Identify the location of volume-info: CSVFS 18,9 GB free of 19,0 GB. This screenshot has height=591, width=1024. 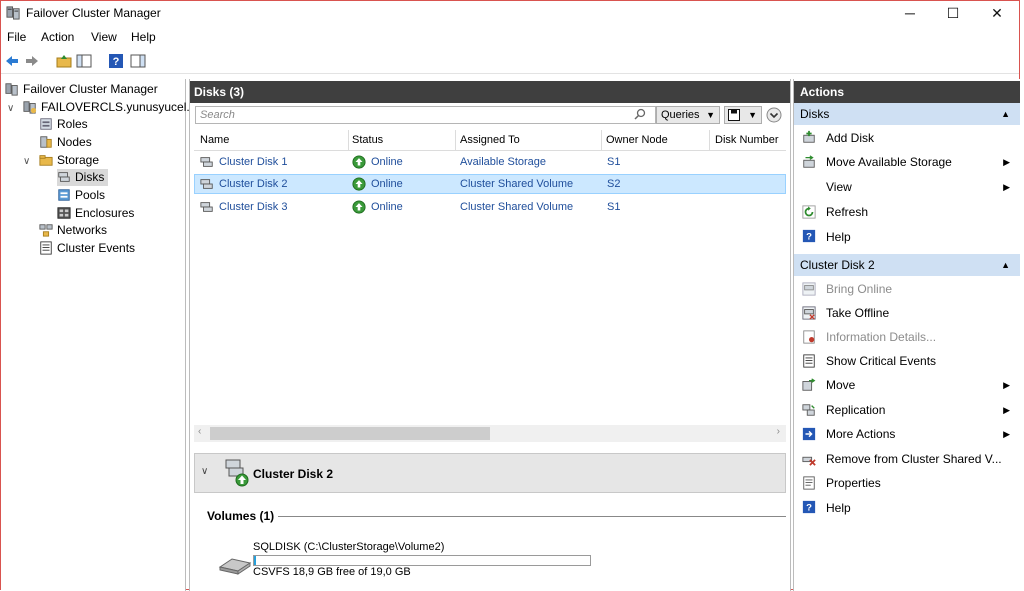
(332, 572).